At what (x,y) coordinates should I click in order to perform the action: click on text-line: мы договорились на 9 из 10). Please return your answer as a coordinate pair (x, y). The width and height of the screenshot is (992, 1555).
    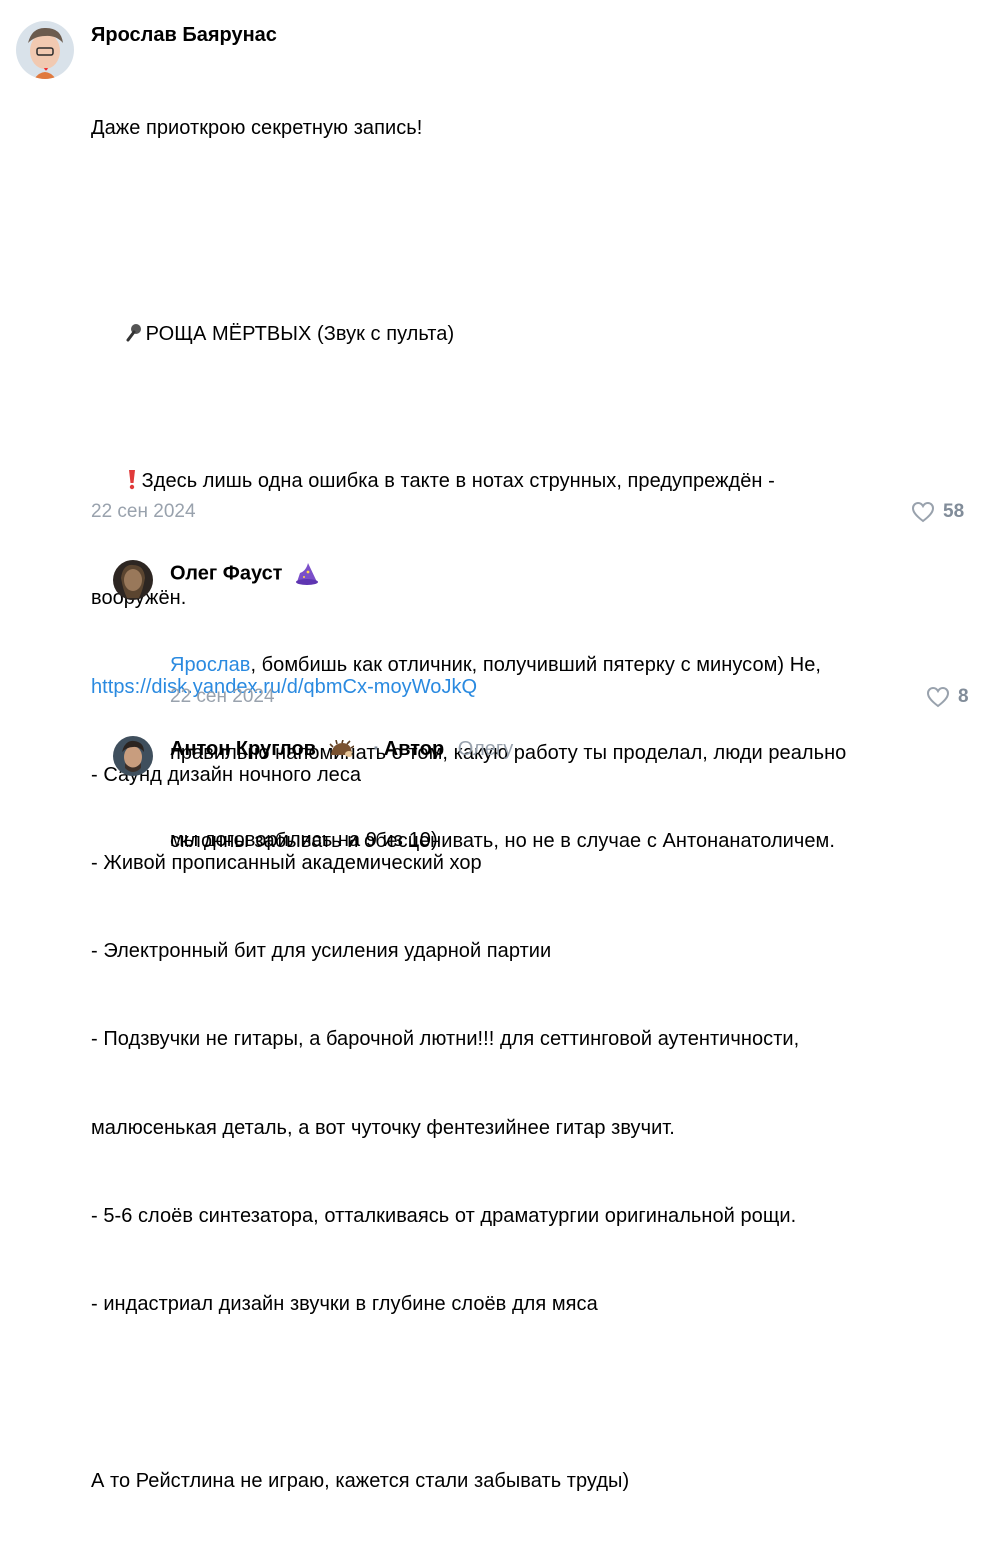
    Looking at the image, I should click on (304, 839).